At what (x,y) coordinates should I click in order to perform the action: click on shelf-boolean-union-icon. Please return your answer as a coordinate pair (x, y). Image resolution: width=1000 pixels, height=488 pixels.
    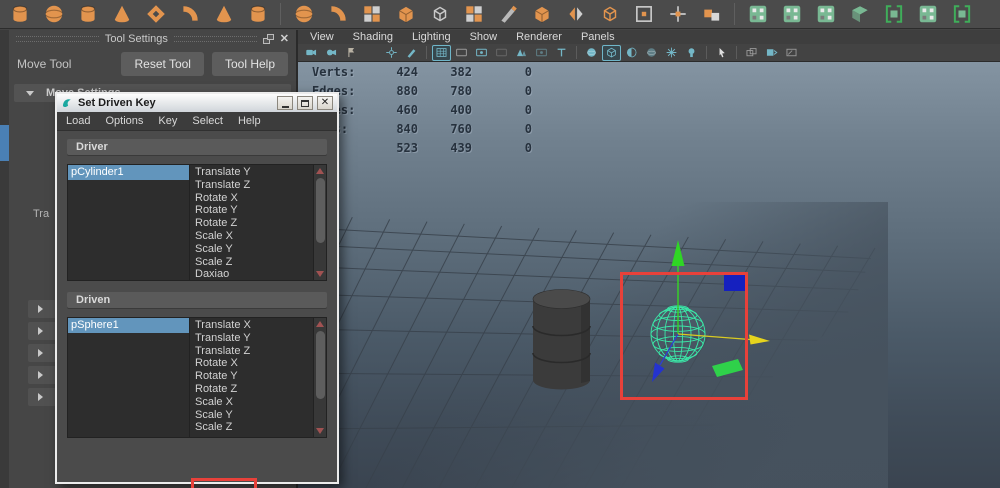
    Looking at the image, I should click on (303, 14).